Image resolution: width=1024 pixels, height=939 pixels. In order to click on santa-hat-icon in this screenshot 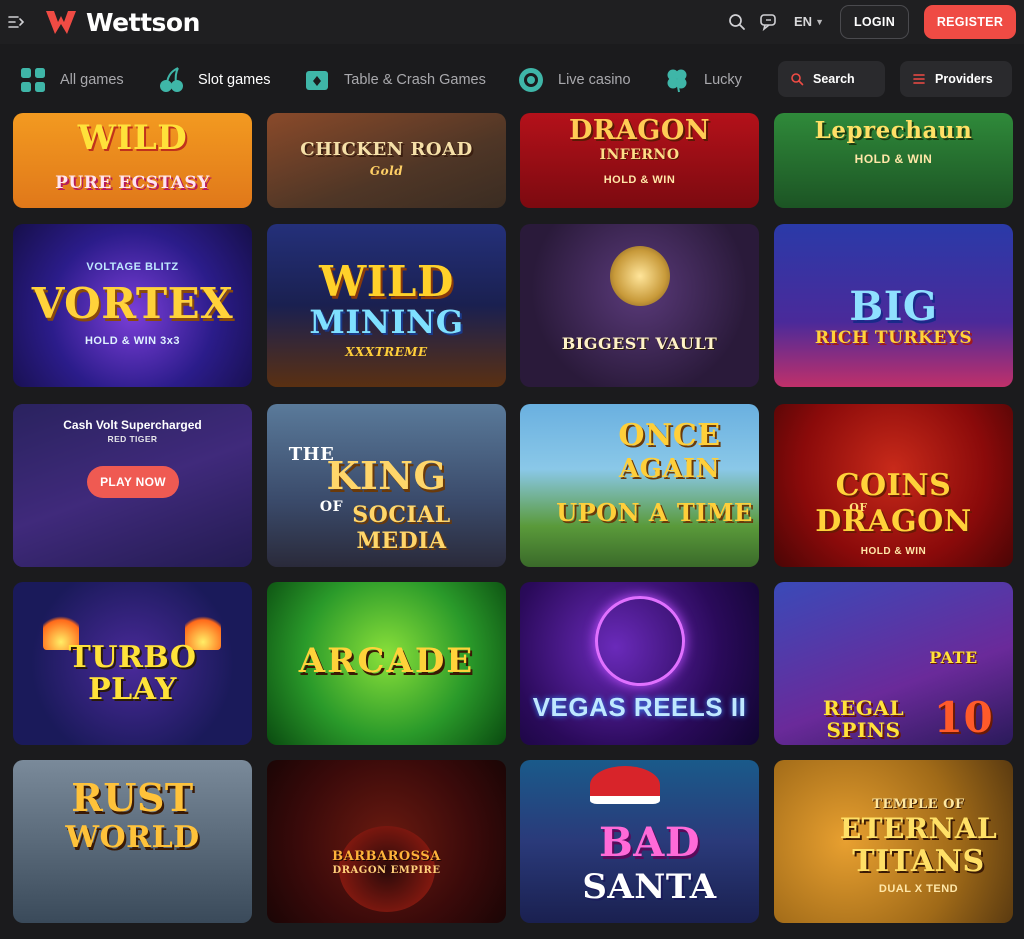, I will do `click(625, 785)`.